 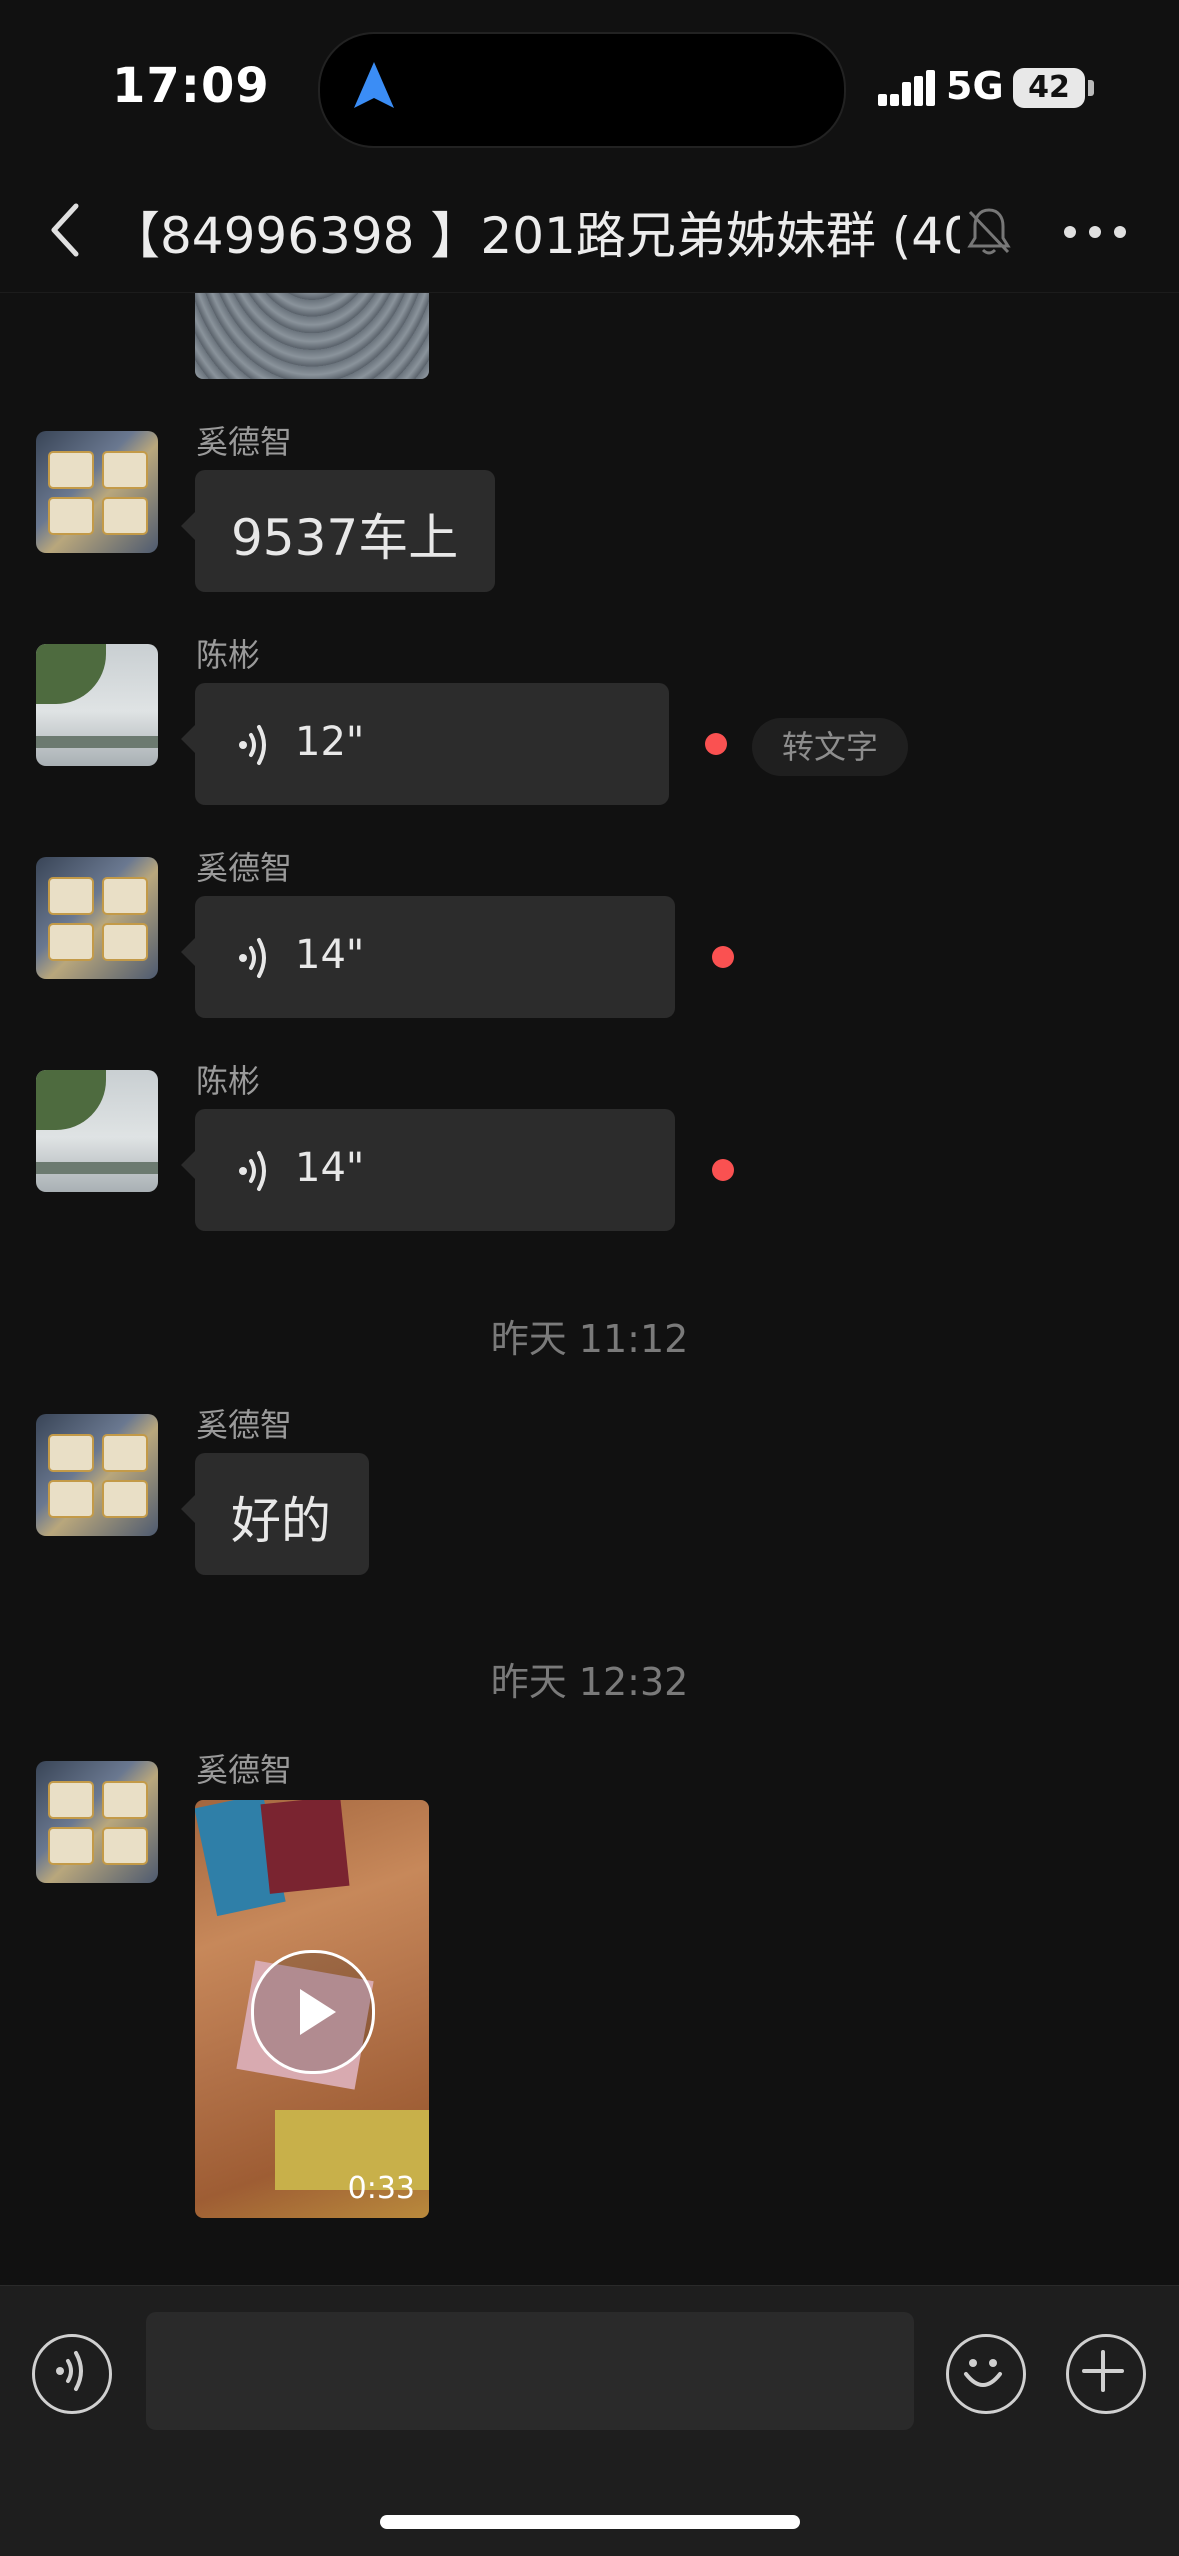 I want to click on timestamp: 昨天 11:12, so click(x=589, y=1339).